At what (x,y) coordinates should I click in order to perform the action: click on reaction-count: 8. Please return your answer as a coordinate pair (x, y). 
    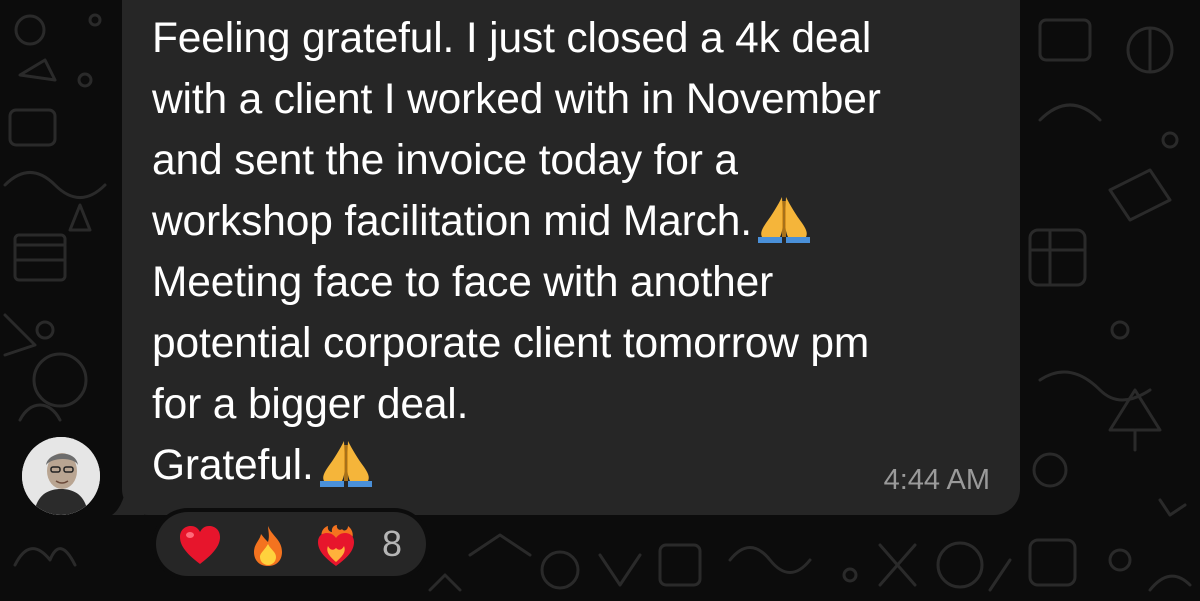
    Looking at the image, I should click on (392, 543).